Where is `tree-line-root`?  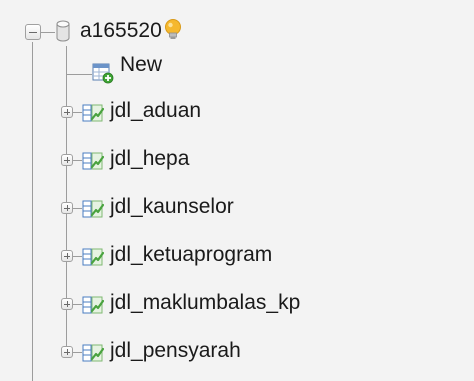 tree-line-root is located at coordinates (32, 211).